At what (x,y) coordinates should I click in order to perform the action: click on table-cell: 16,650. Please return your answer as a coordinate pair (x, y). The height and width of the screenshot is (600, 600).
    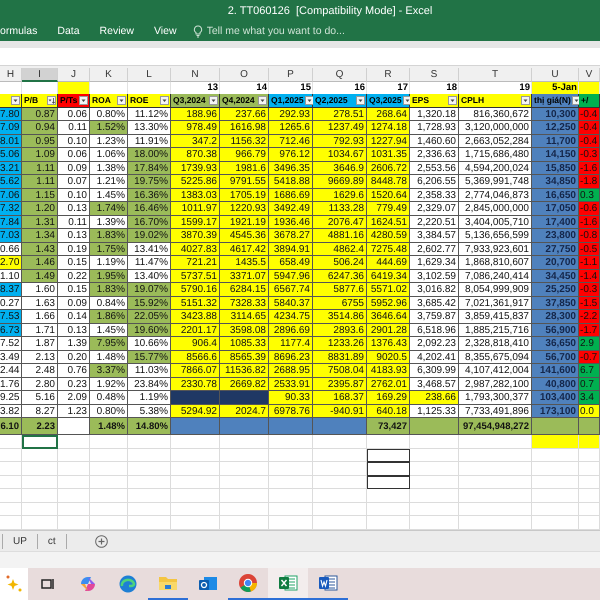
    Looking at the image, I should click on (555, 195).